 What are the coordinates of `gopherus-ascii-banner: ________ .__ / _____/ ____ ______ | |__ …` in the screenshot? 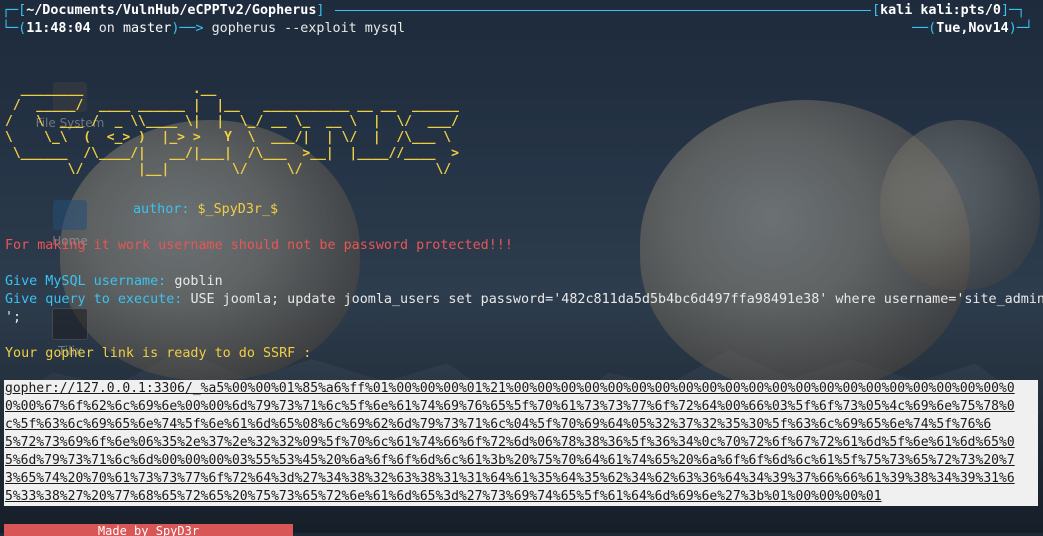 It's located at (232, 130).